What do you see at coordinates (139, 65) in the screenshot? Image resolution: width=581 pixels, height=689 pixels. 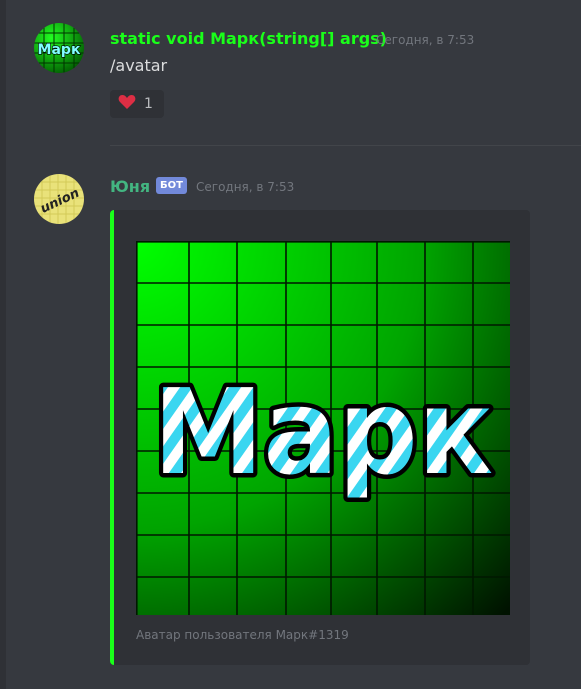 I see `message-content: /avatar` at bounding box center [139, 65].